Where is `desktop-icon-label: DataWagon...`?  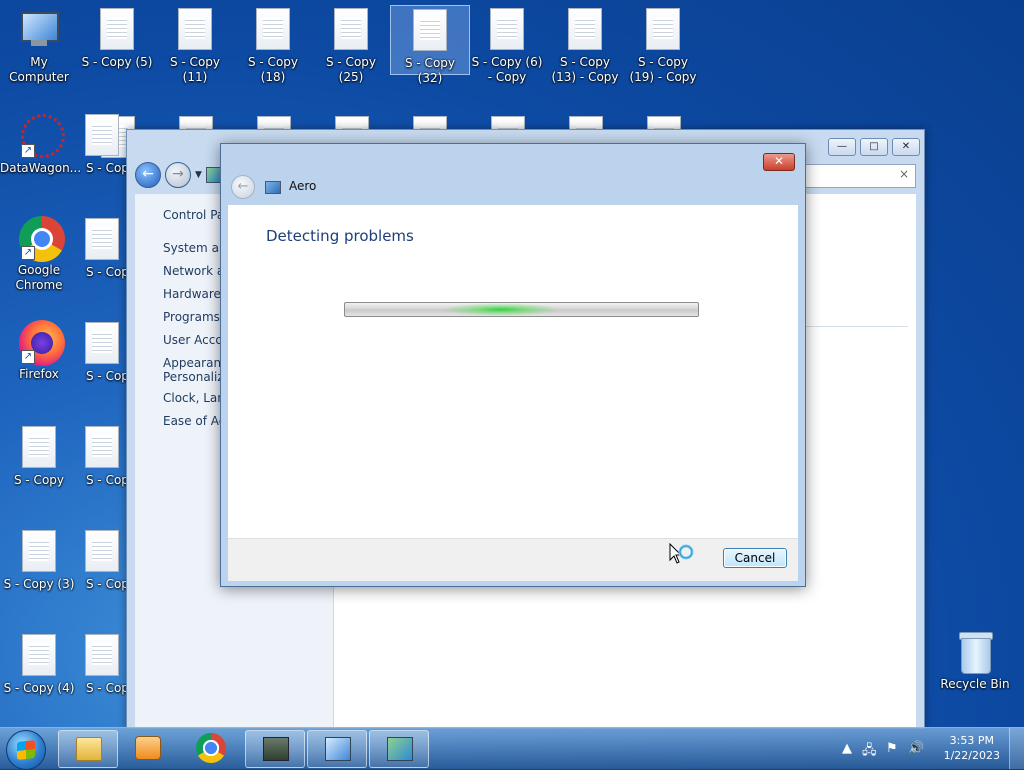 desktop-icon-label: DataWagon... is located at coordinates (41, 168).